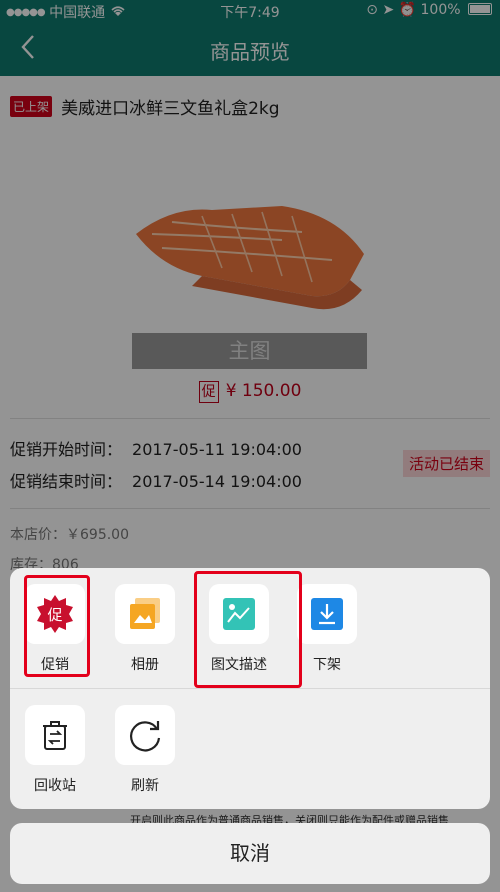 This screenshot has width=500, height=892. Describe the element at coordinates (248, 629) in the screenshot. I see `highlight-box-image-description` at that location.